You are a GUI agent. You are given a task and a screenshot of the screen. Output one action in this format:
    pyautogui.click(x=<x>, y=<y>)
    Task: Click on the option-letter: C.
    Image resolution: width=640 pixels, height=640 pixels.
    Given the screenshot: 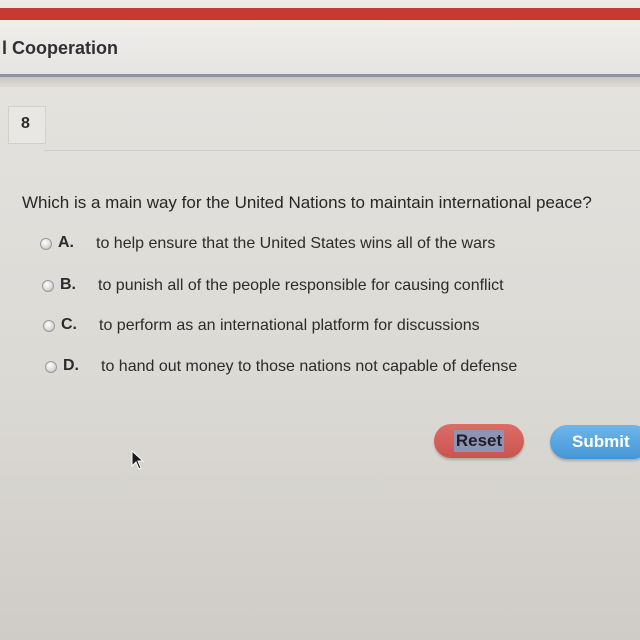 What is the action you would take?
    pyautogui.click(x=69, y=324)
    